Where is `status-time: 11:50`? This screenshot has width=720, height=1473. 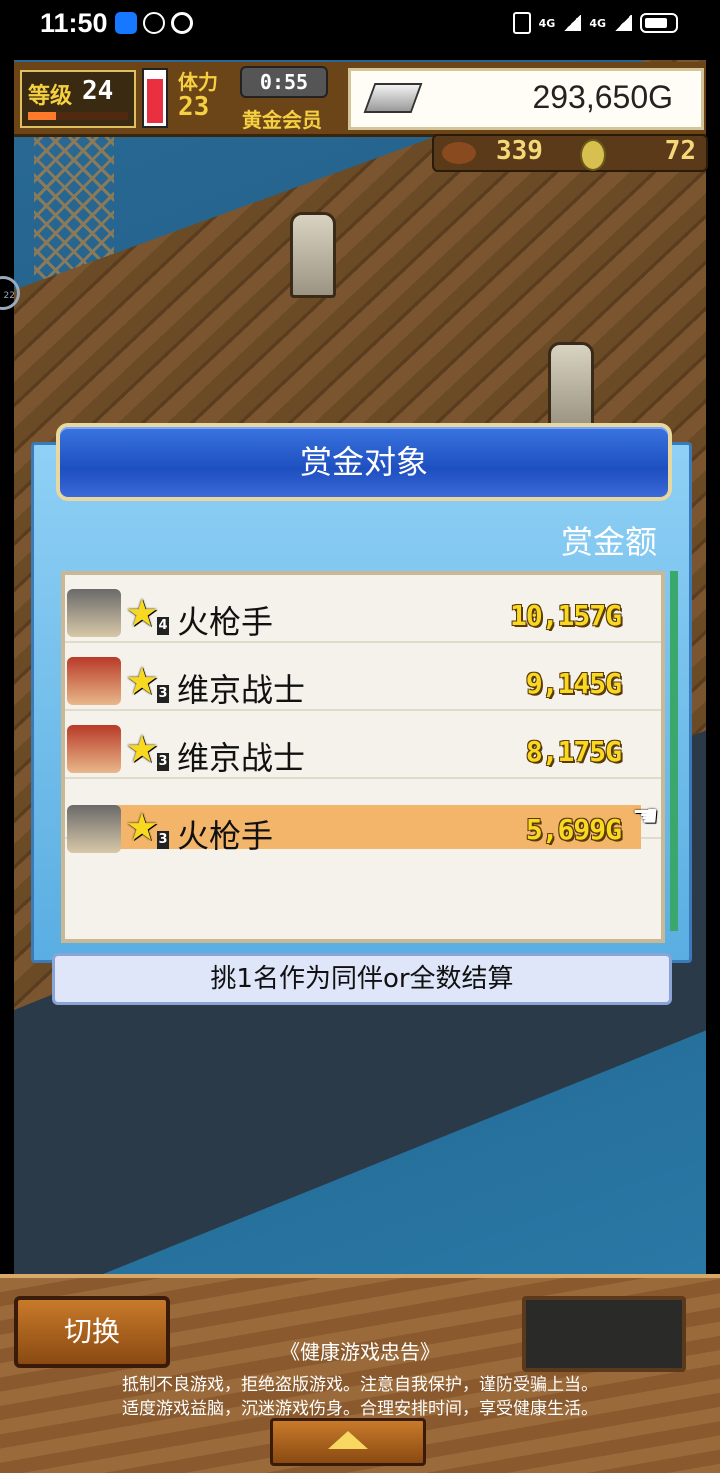 status-time: 11:50 is located at coordinates (74, 23).